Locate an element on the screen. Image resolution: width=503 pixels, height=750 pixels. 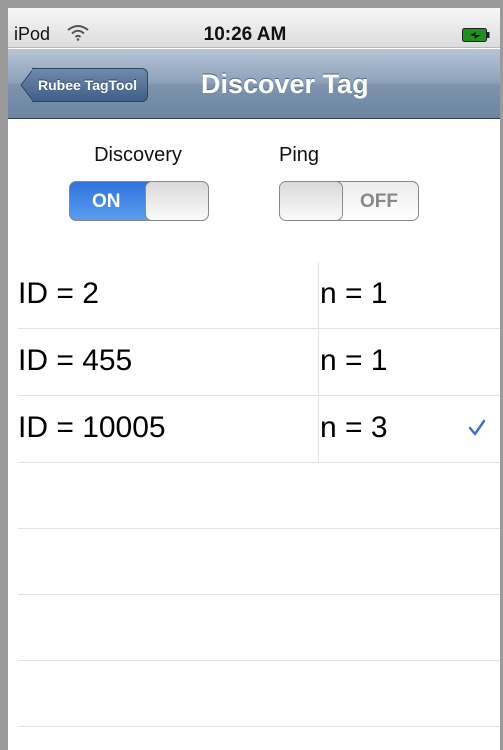
discovery-label: Discovery is located at coordinates (138, 155).